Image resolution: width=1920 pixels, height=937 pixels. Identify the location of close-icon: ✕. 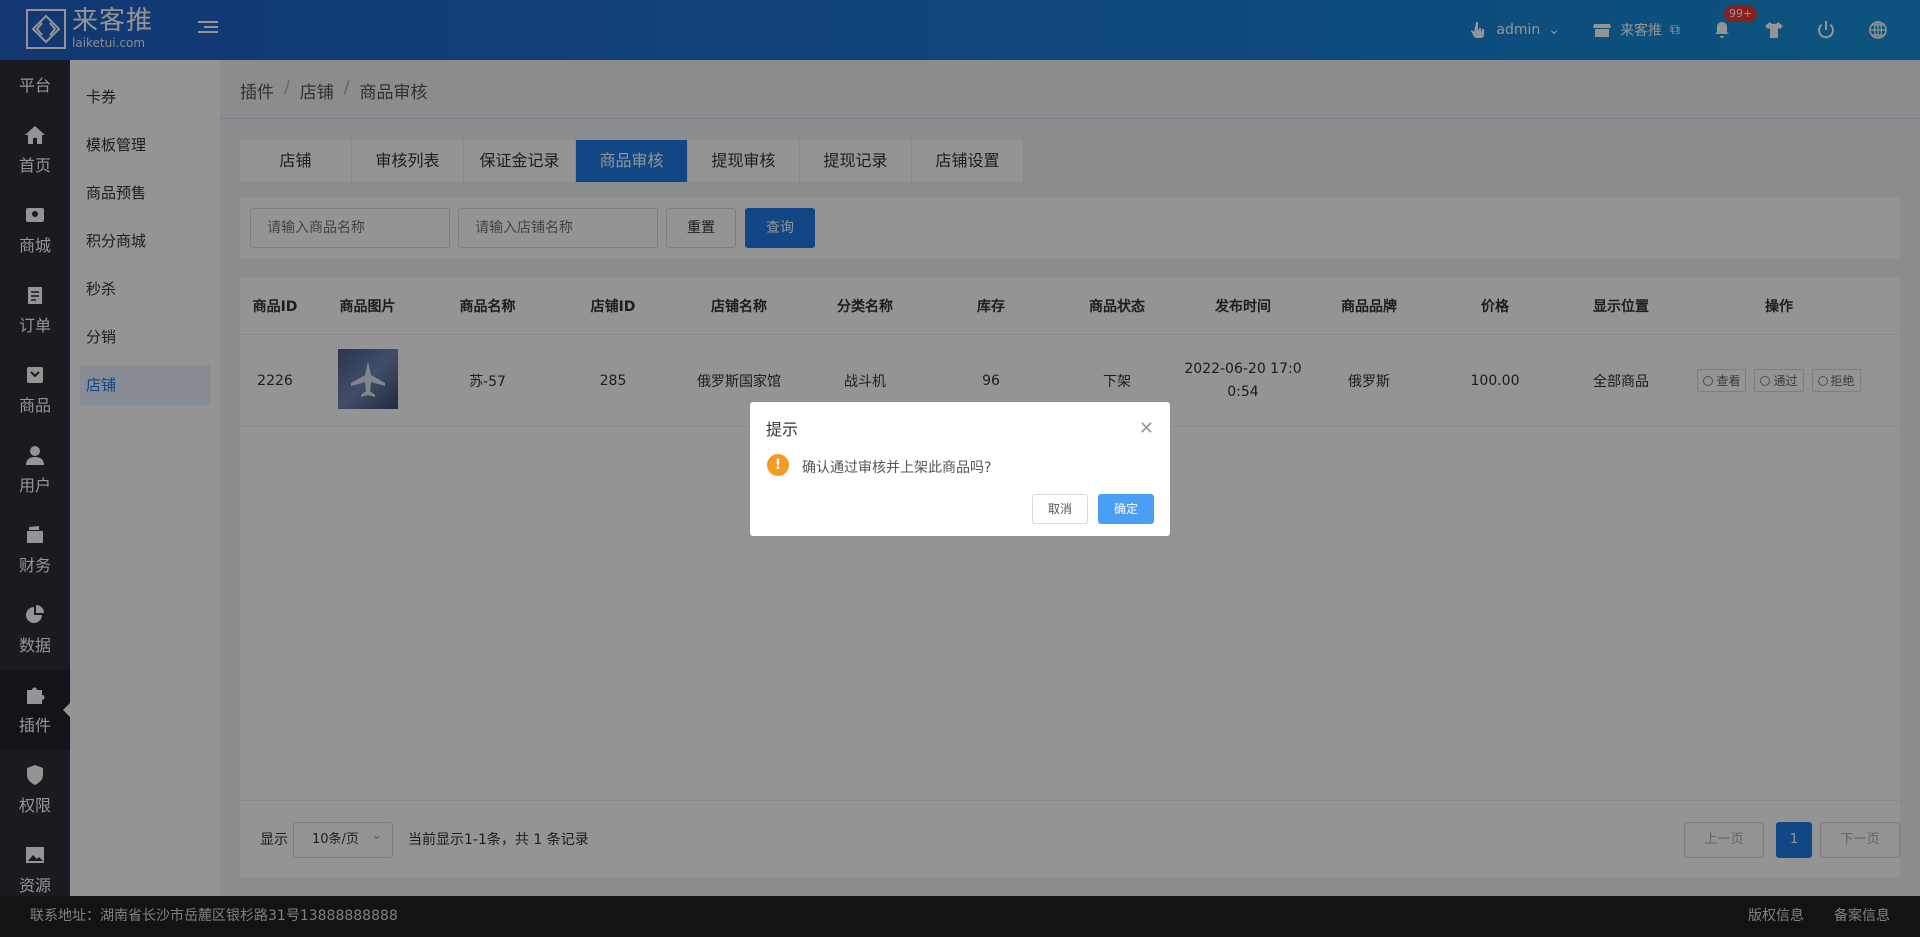
(1146, 429).